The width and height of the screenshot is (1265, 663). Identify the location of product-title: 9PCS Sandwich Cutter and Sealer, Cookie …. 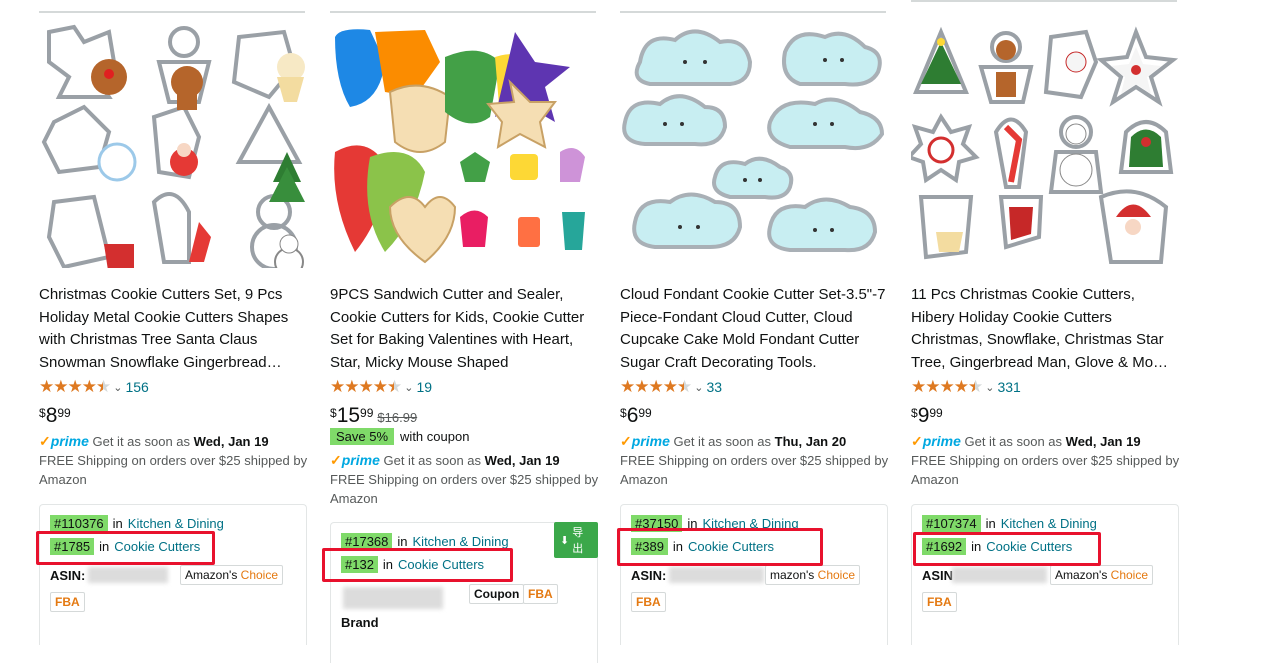
(464, 329).